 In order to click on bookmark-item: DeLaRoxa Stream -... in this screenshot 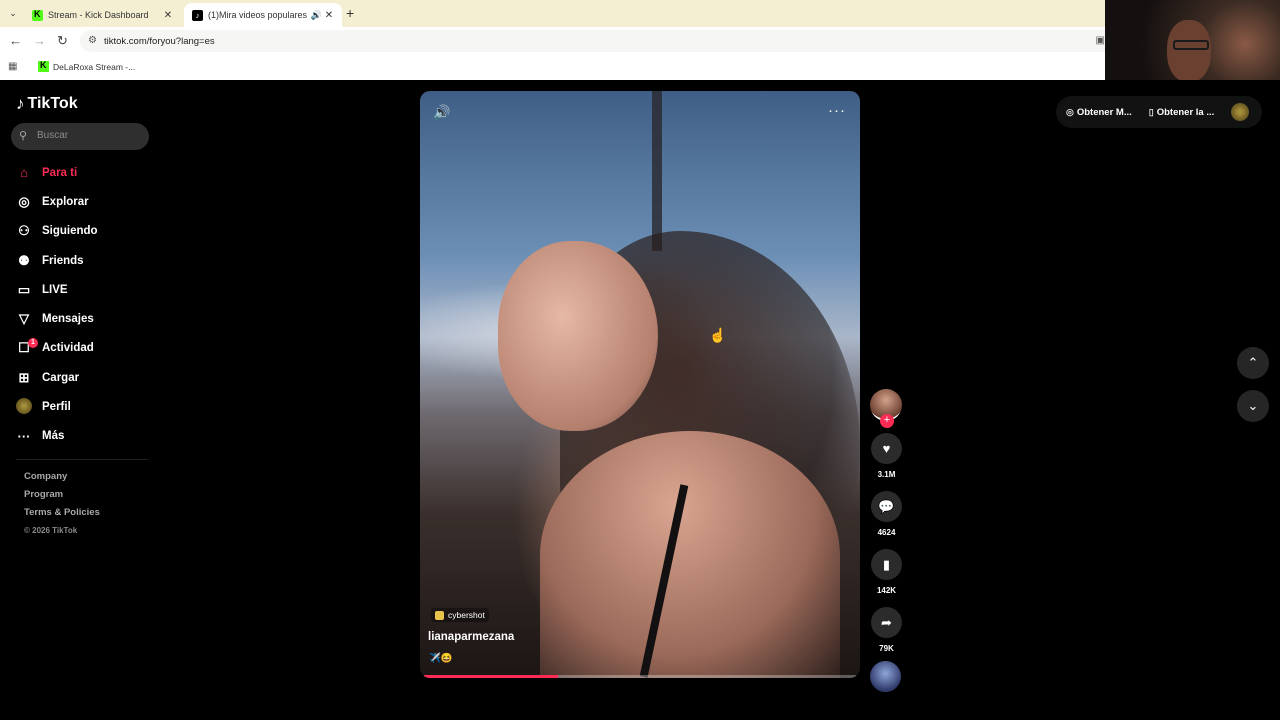, I will do `click(87, 66)`.